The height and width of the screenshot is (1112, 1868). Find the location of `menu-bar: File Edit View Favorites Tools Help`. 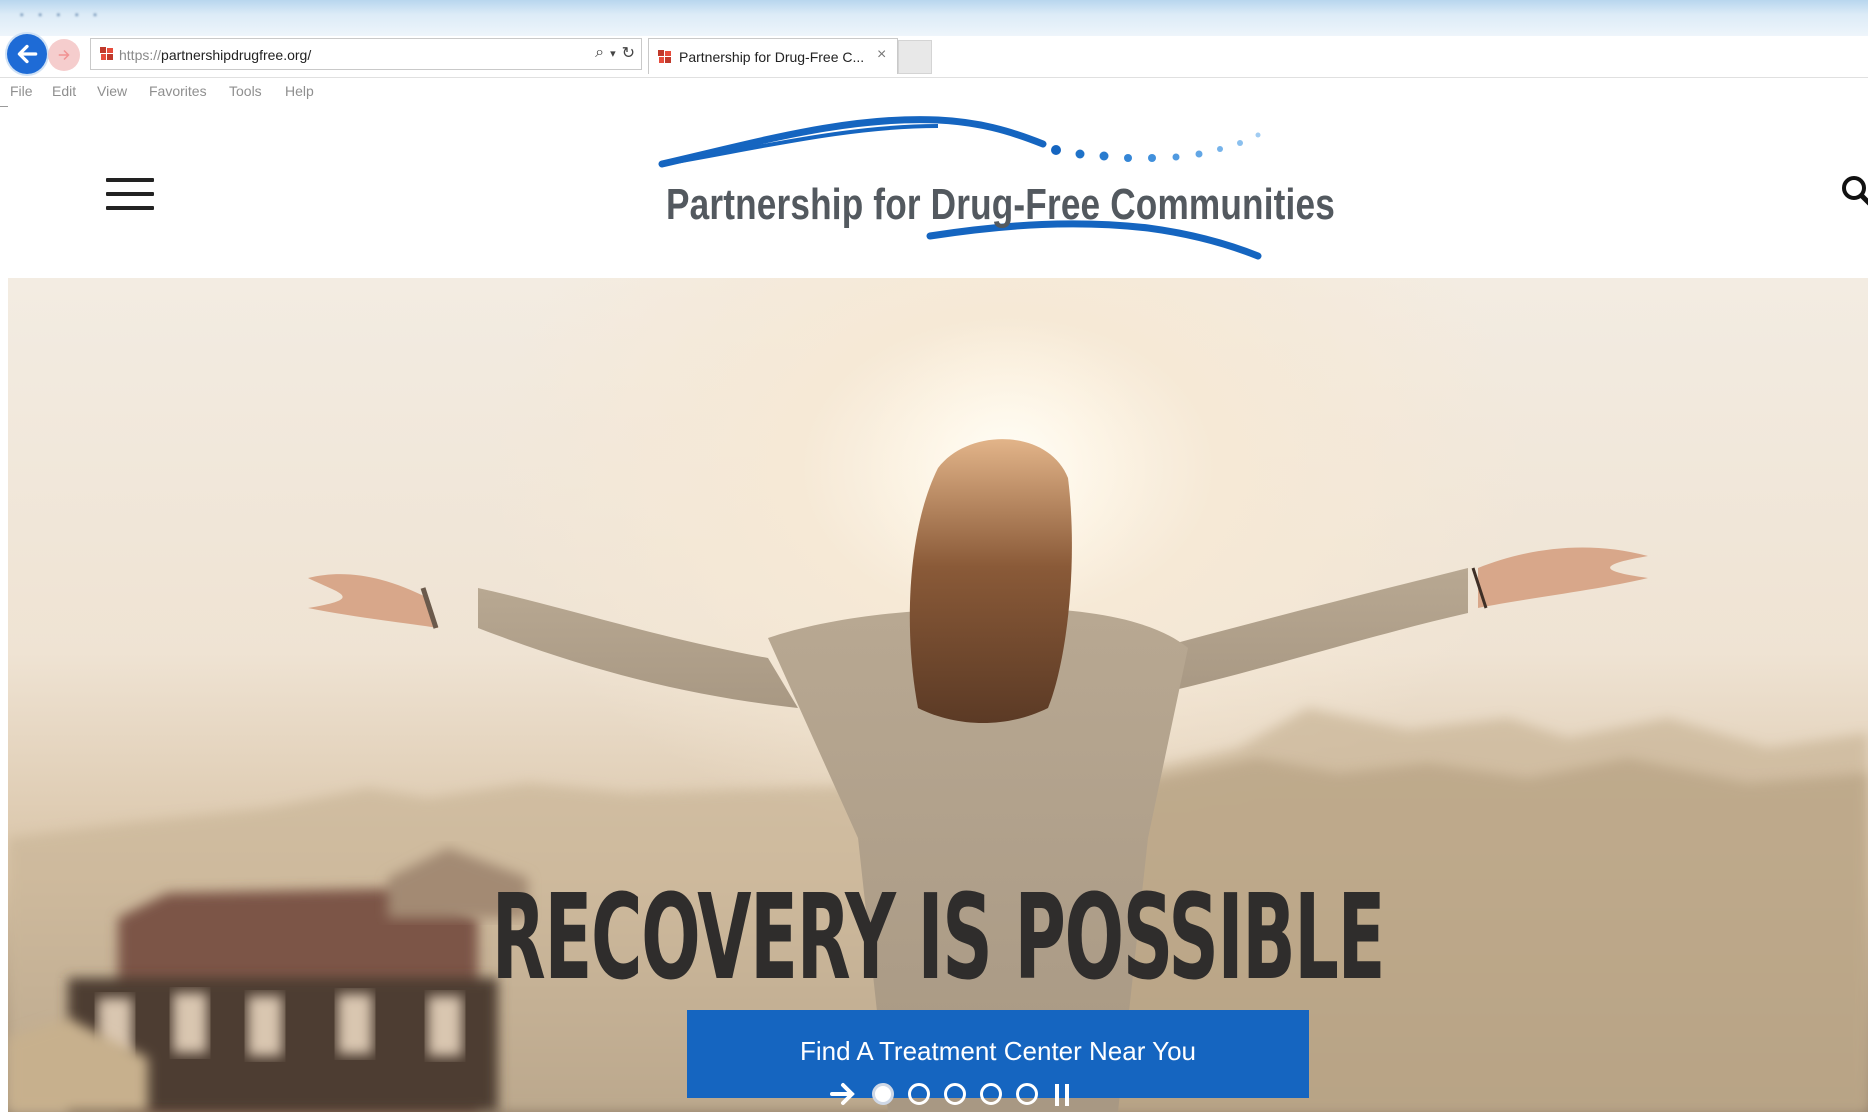

menu-bar: File Edit View Favorites Tools Help is located at coordinates (934, 92).